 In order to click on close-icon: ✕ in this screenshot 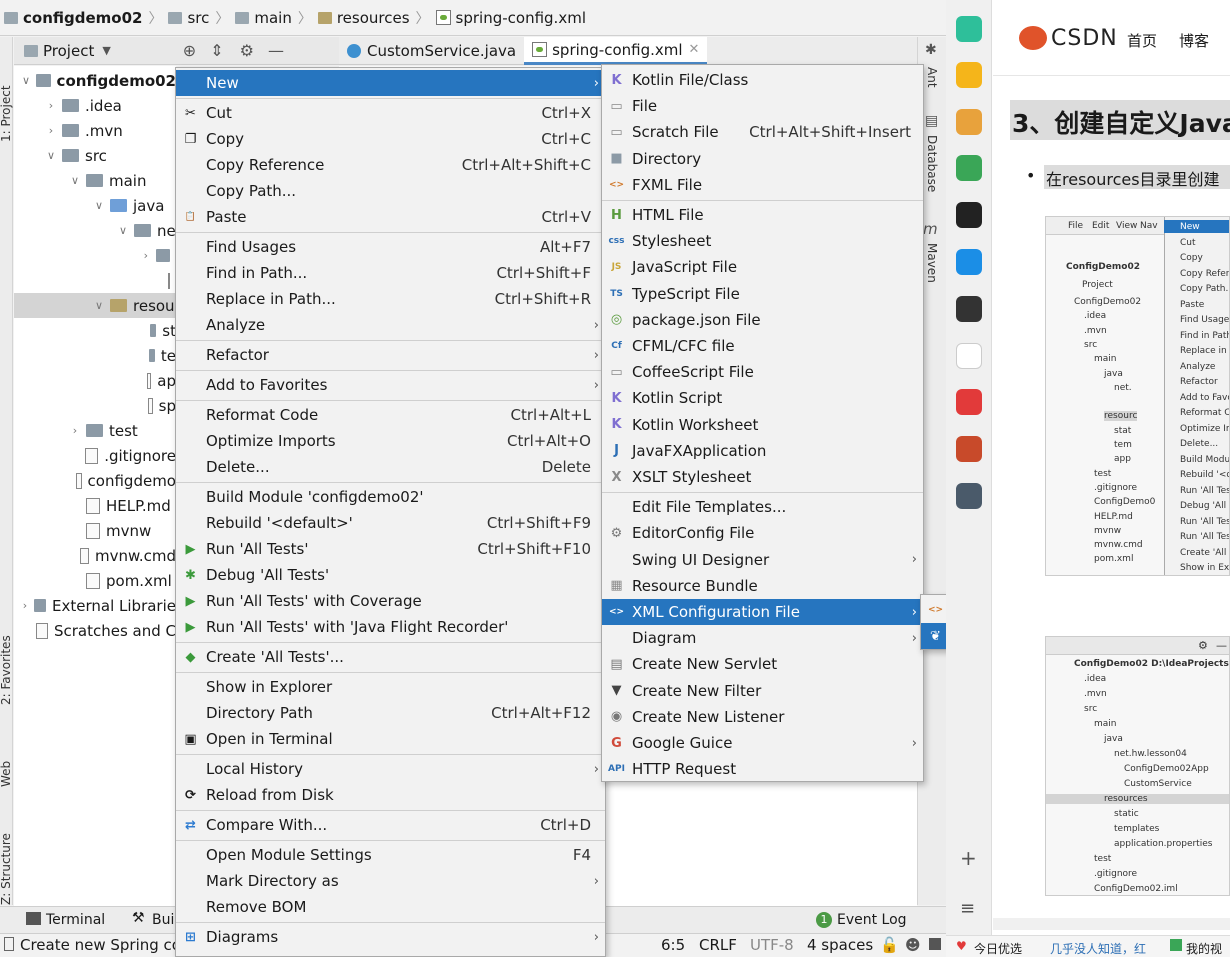, I will do `click(694, 49)`.